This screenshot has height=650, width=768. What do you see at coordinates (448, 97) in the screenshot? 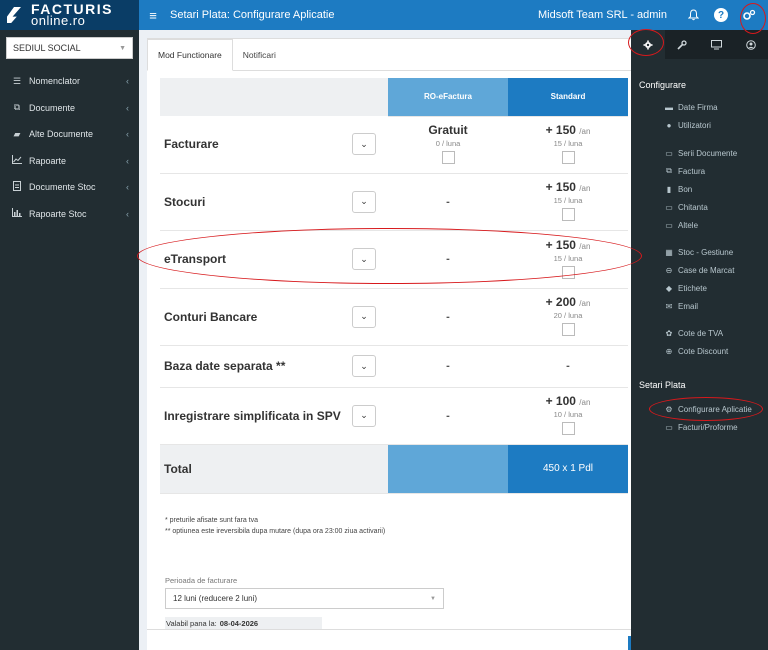
I see `plan-header-ro-efactura: RO-eFactura` at bounding box center [448, 97].